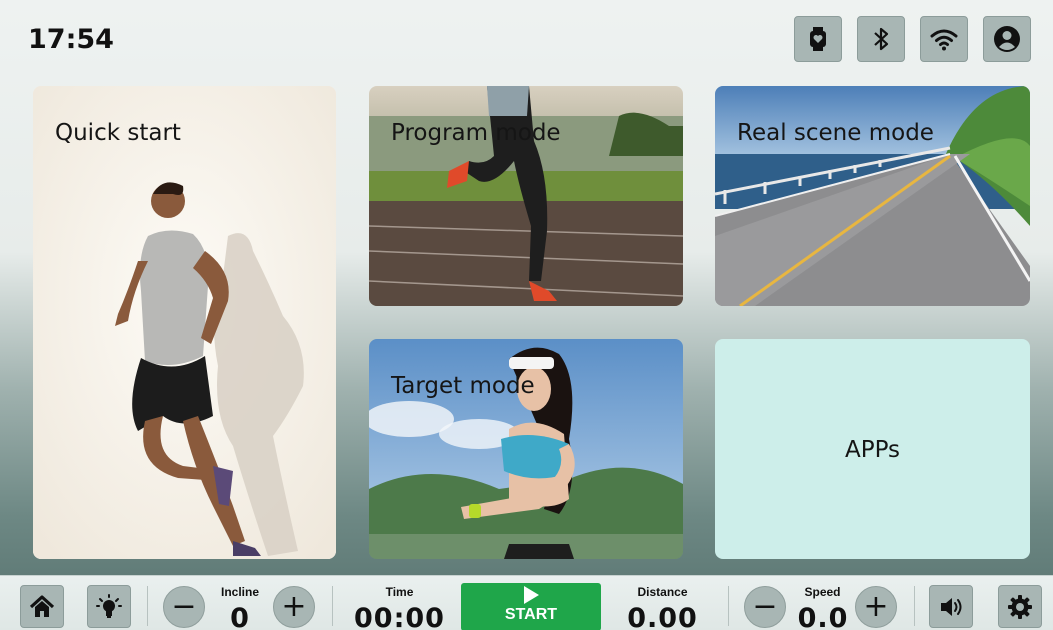  I want to click on bluetooth-icon, so click(881, 39).